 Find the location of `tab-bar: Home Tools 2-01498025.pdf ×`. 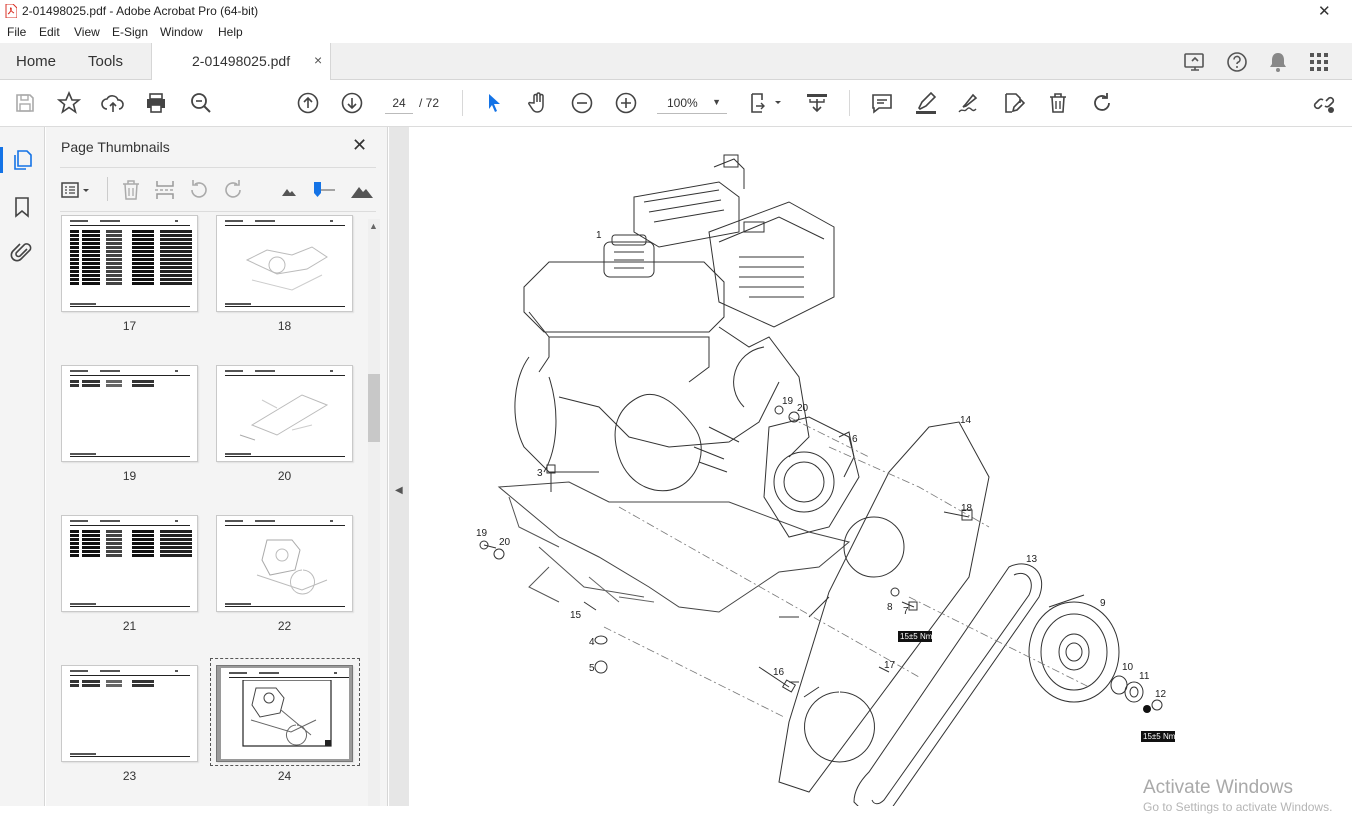

tab-bar: Home Tools 2-01498025.pdf × is located at coordinates (676, 61).